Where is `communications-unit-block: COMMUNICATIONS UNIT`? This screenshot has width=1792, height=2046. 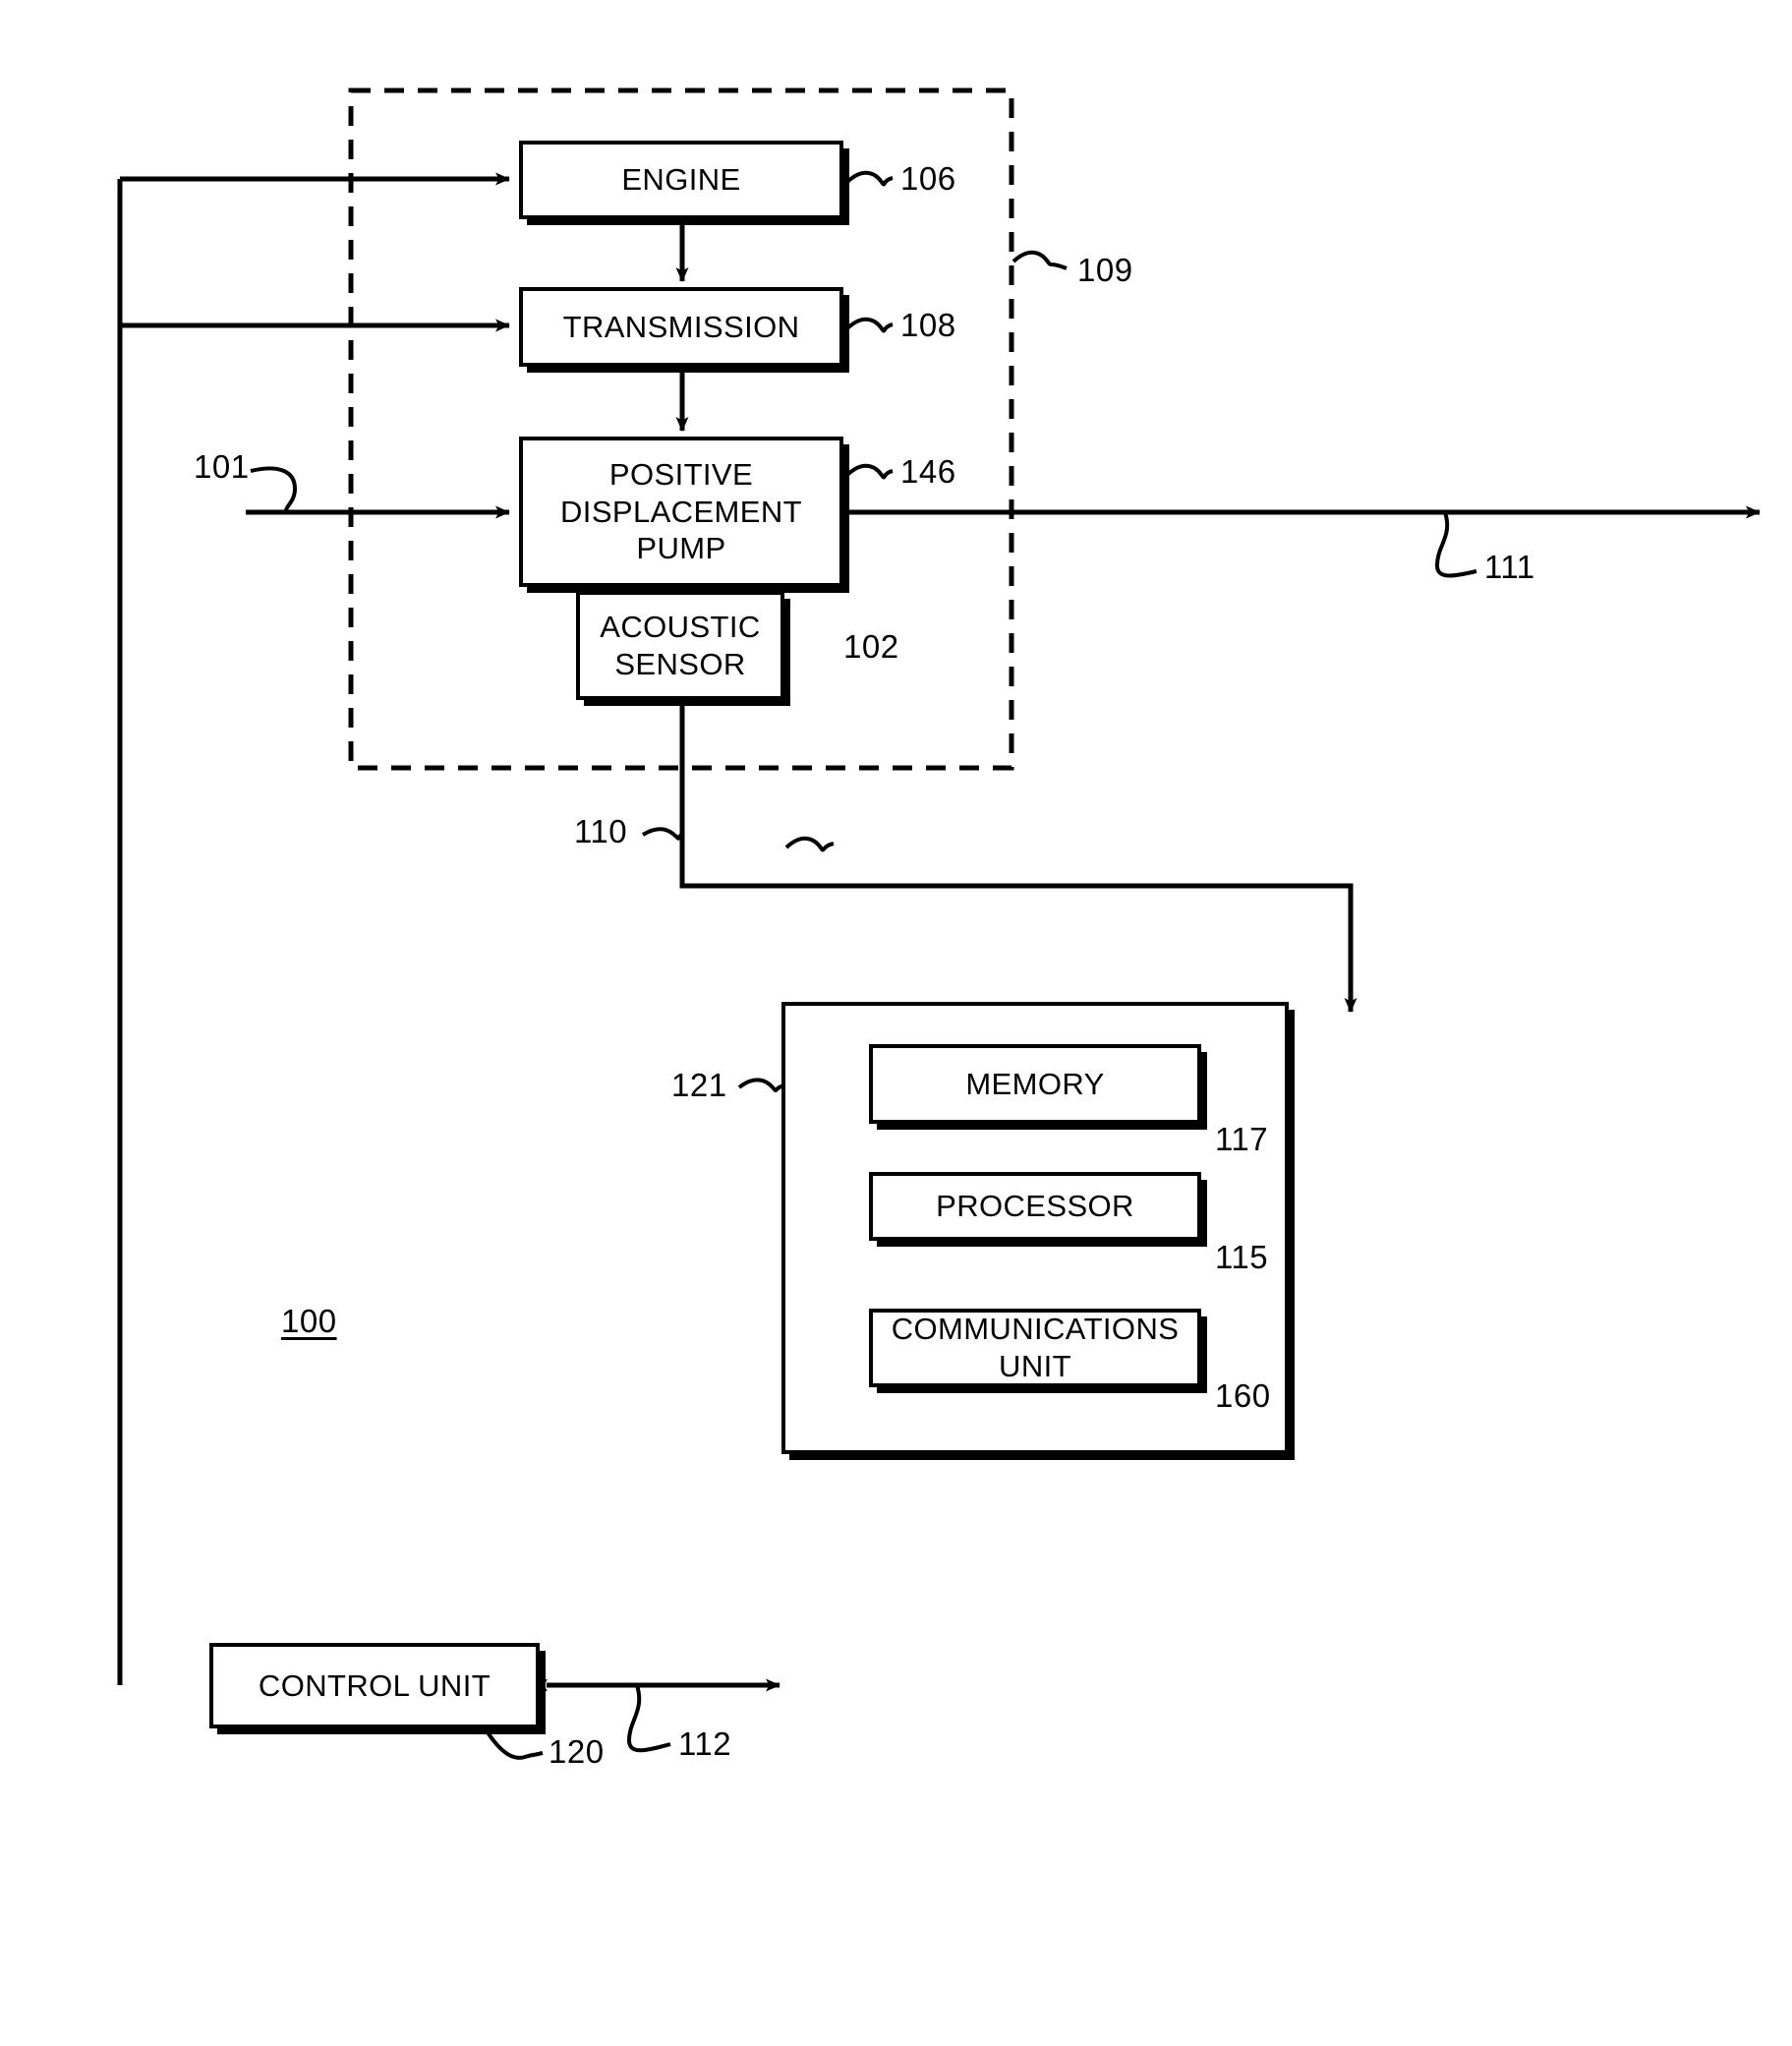 communications-unit-block: COMMUNICATIONS UNIT is located at coordinates (1035, 1348).